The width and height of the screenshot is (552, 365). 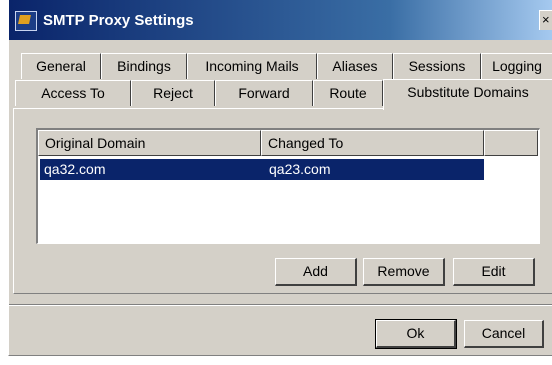 What do you see at coordinates (73, 93) in the screenshot?
I see `tab-access-to: Access To` at bounding box center [73, 93].